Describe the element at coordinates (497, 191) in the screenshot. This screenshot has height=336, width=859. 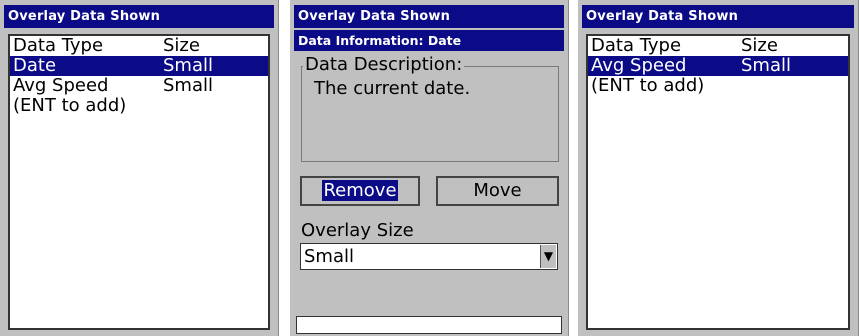
I see `move-button: Move` at that location.